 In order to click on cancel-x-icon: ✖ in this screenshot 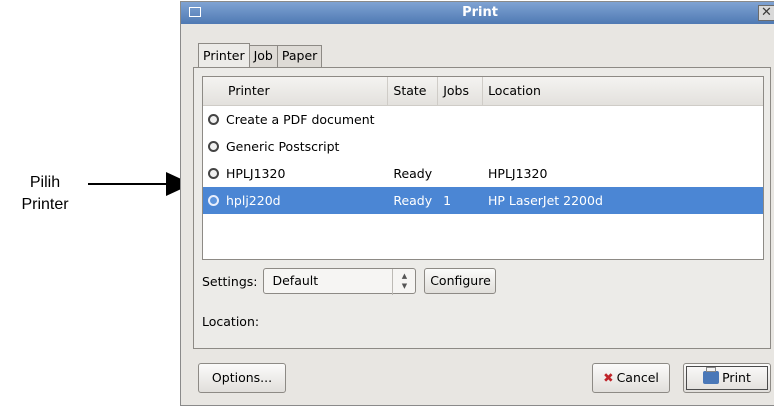, I will do `click(608, 377)`.